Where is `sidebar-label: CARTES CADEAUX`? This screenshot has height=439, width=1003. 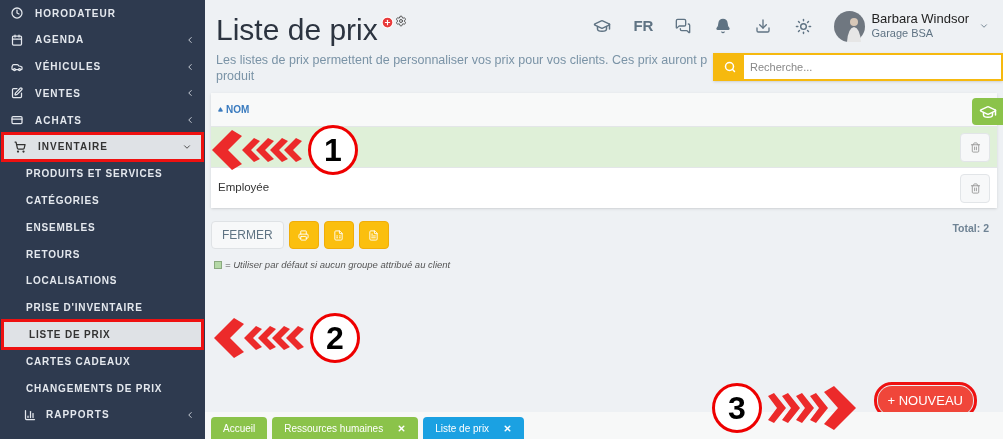
sidebar-label: CARTES CADEAUX is located at coordinates (78, 361).